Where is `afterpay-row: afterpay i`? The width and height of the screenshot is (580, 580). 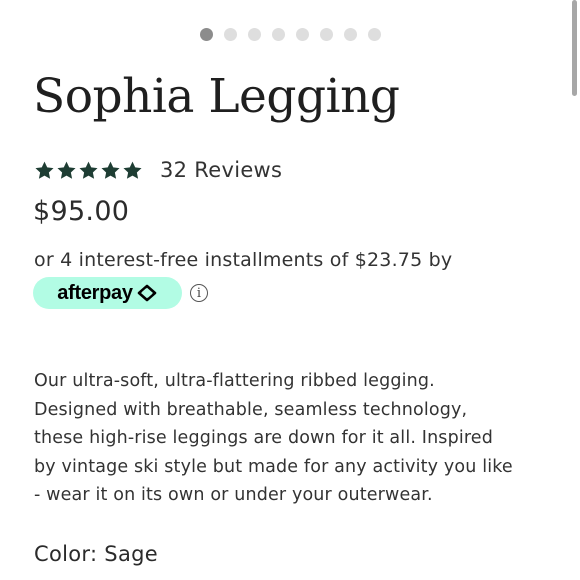 afterpay-row: afterpay i is located at coordinates (120, 293).